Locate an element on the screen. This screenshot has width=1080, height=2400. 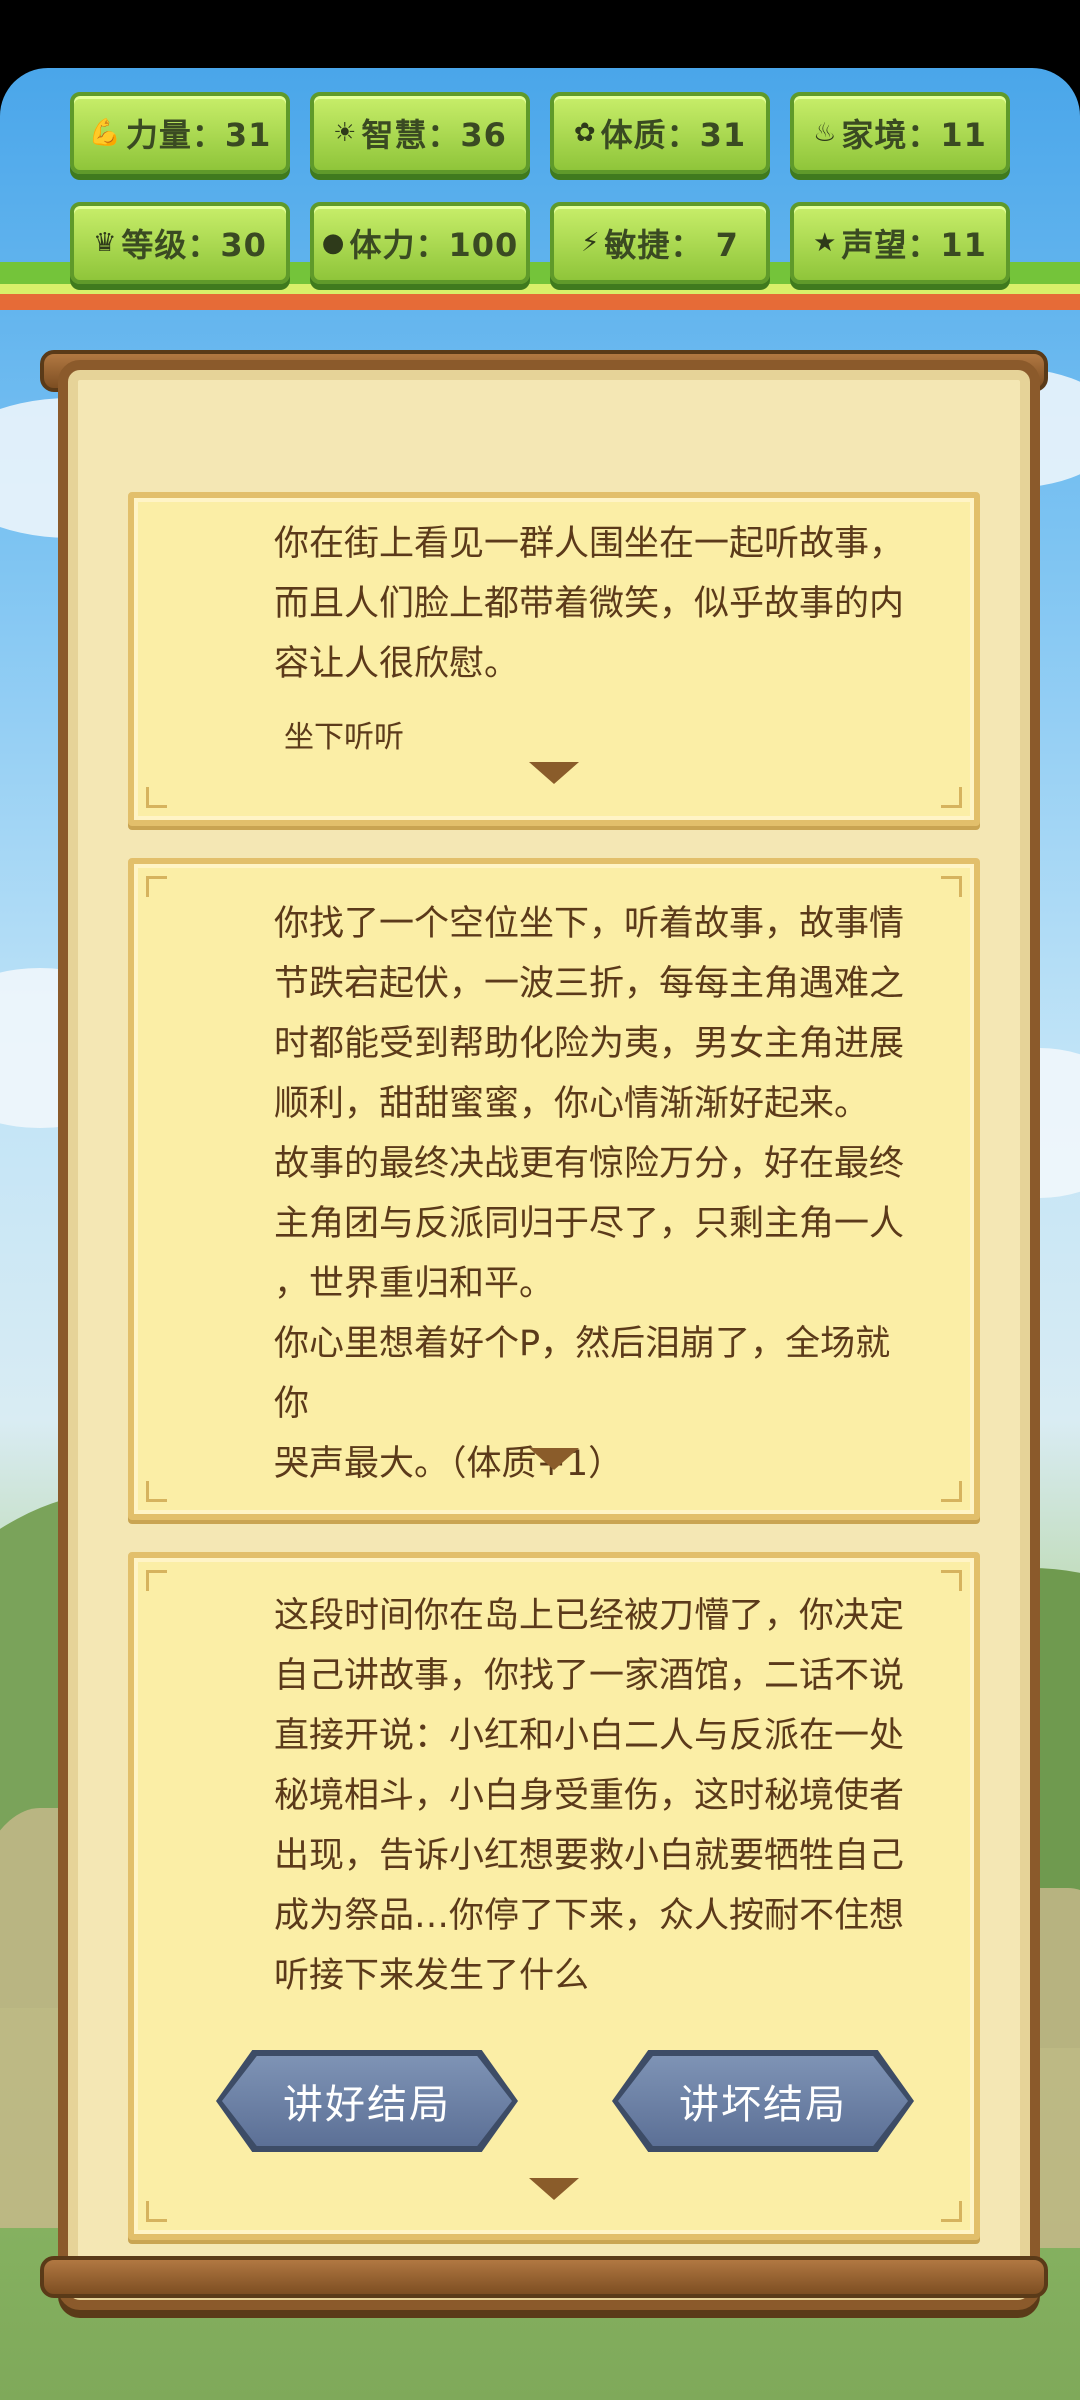
good-ending-label: 讲好结局 is located at coordinates (367, 2101).